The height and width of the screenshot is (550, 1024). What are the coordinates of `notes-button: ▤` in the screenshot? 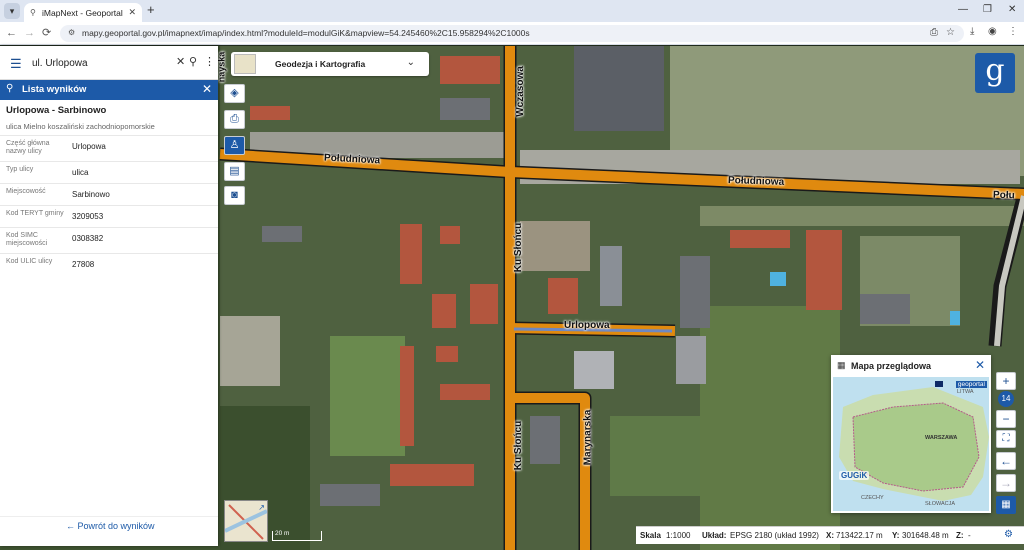 It's located at (234, 171).